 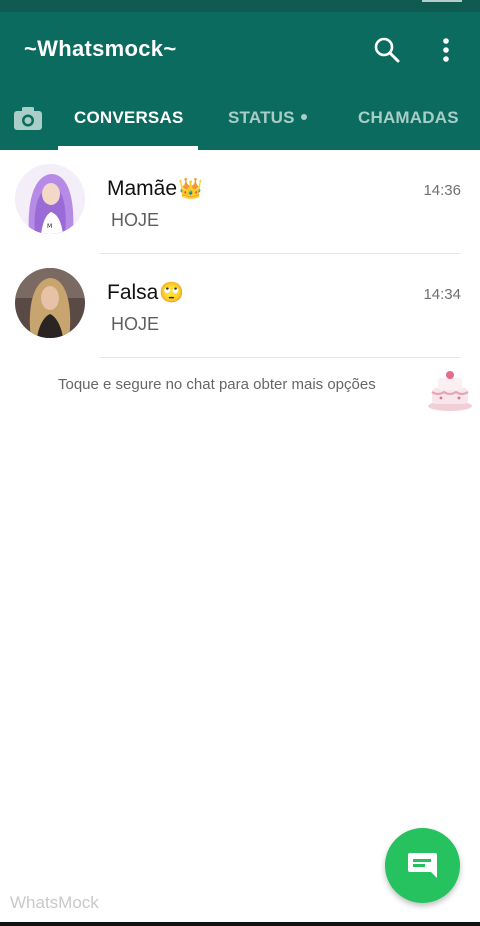 I want to click on new-chat-icon, so click(x=422, y=865).